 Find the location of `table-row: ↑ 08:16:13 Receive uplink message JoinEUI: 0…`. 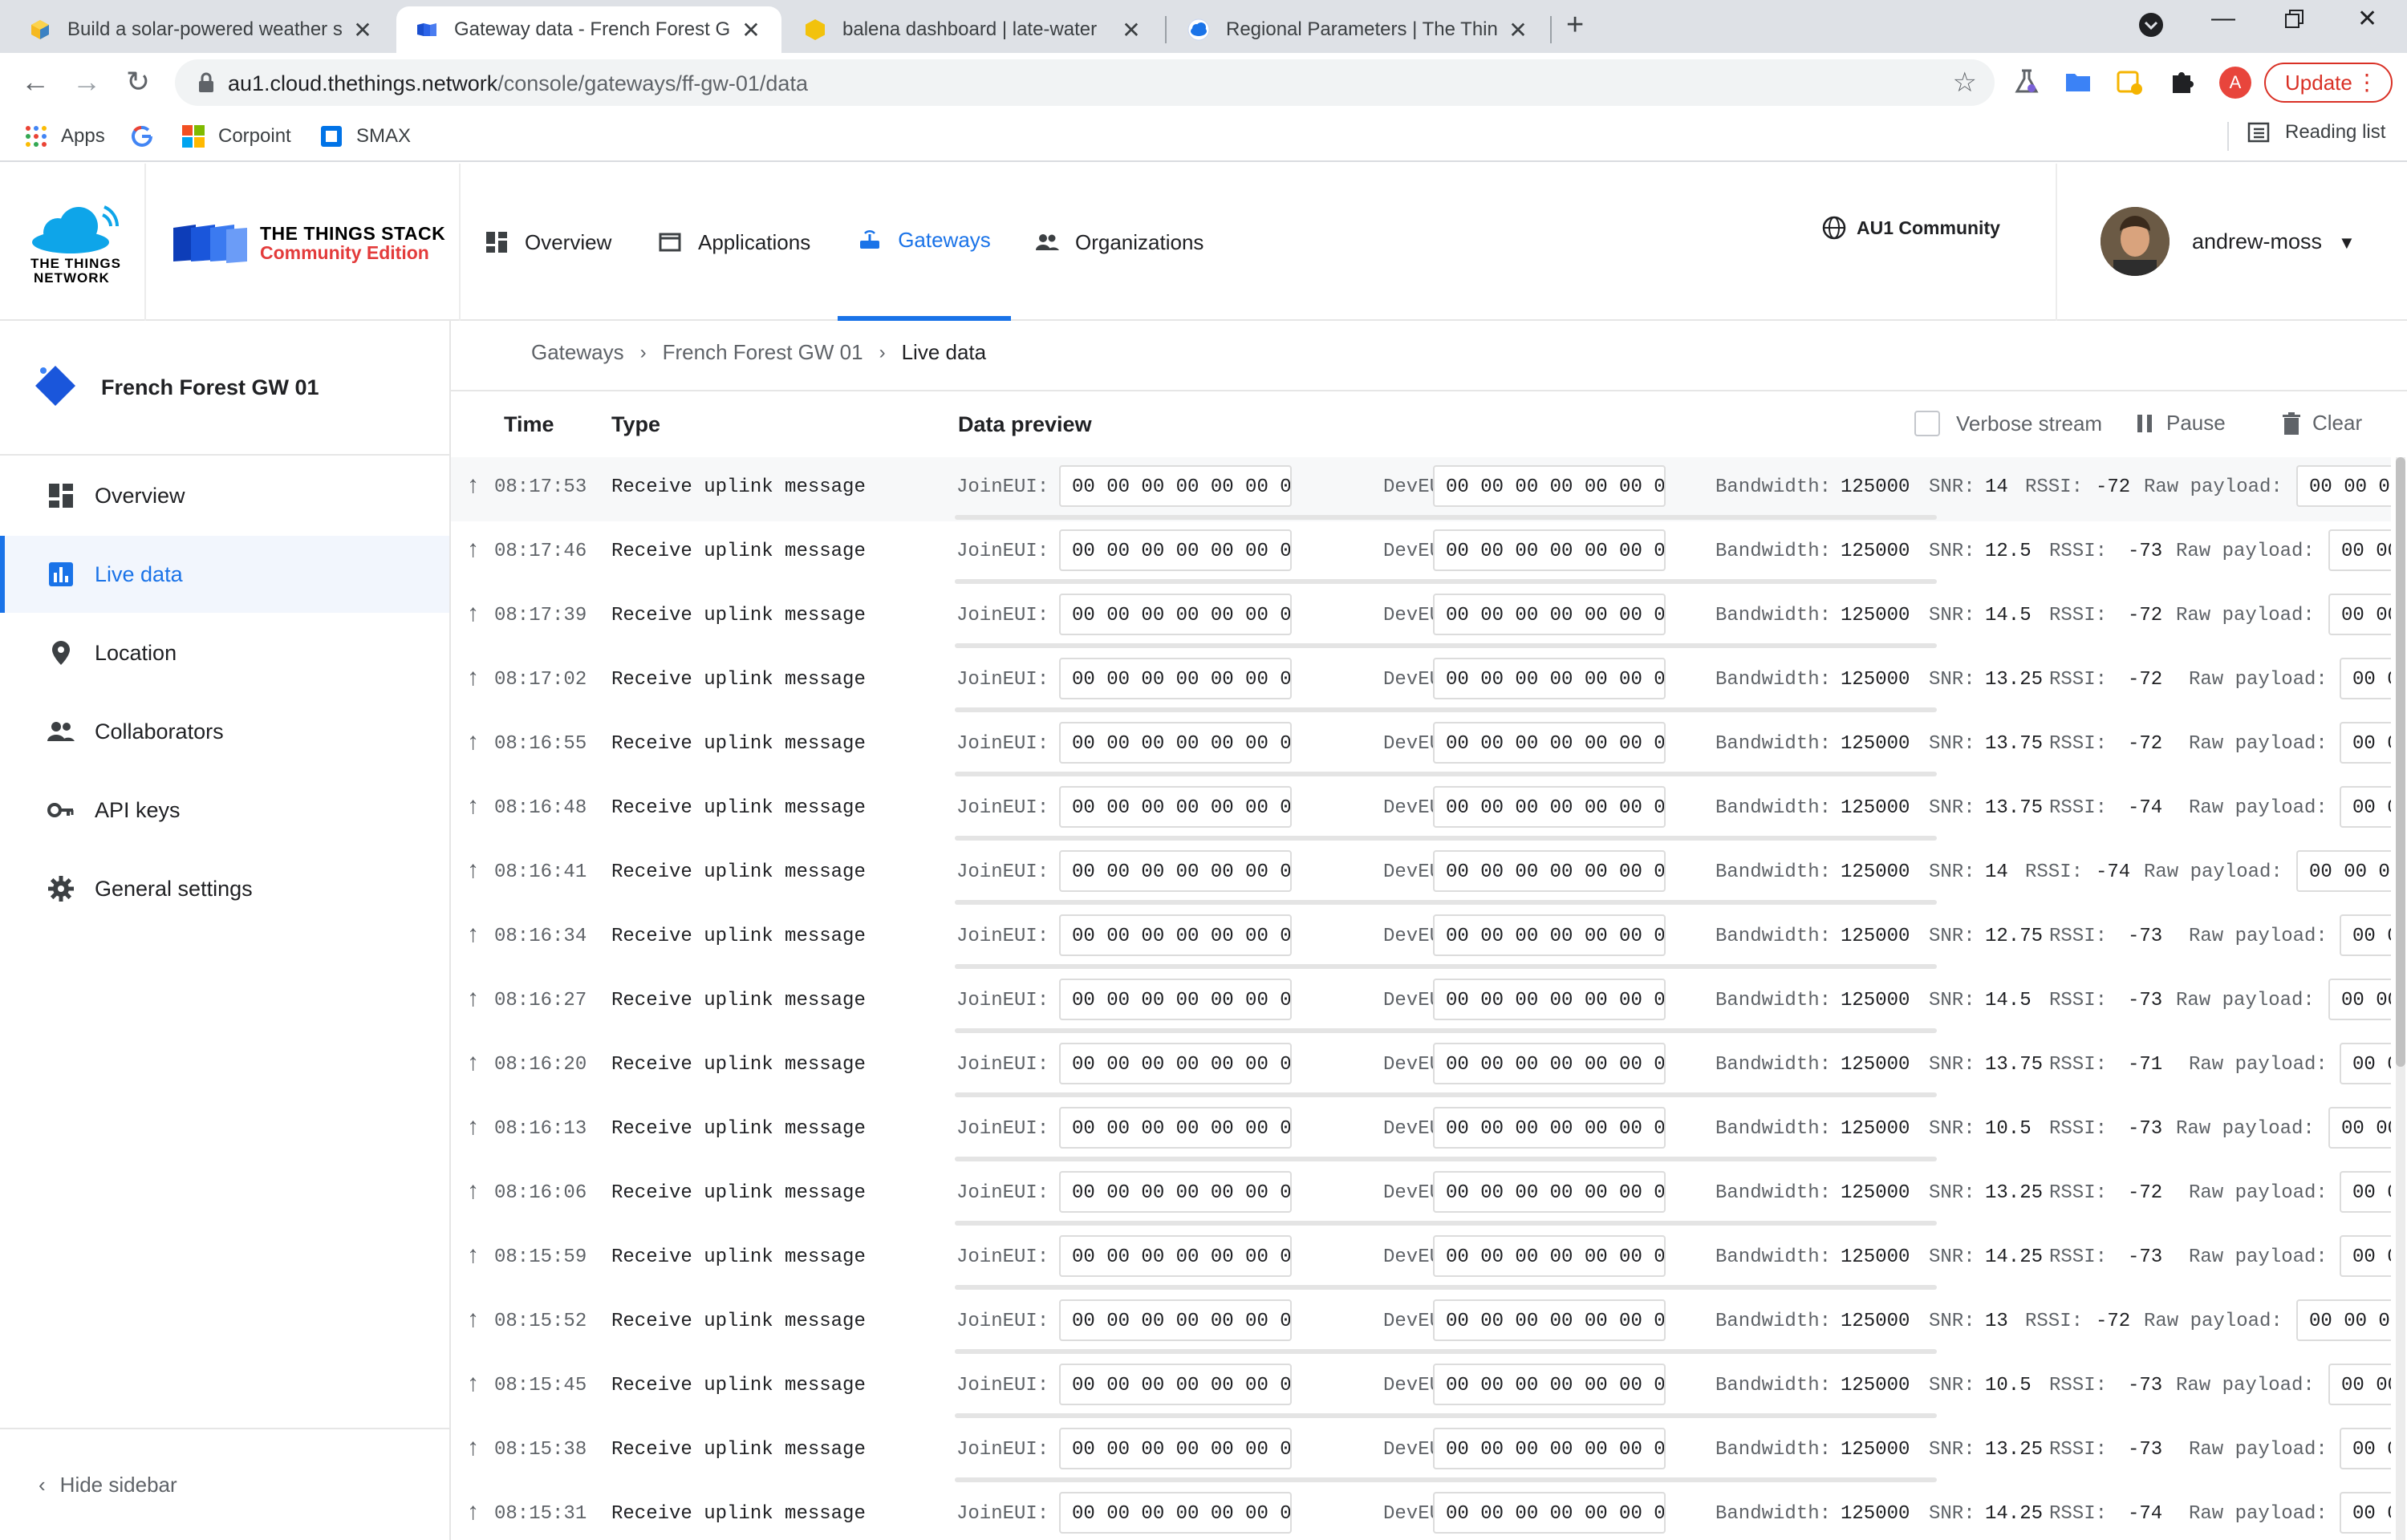

table-row: ↑ 08:16:13 Receive uplink message JoinEUI: 0… is located at coordinates (1421, 1131).